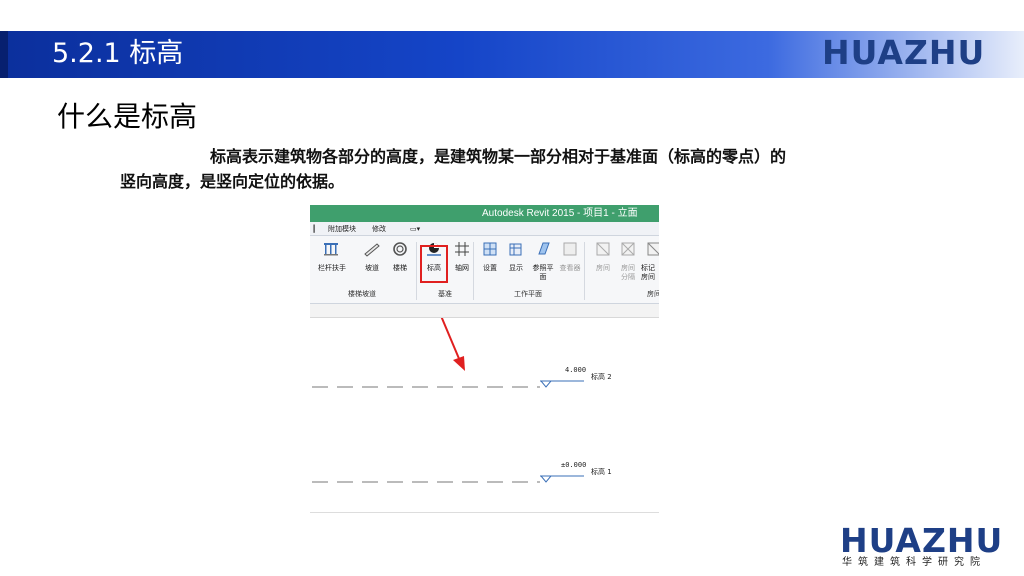 This screenshot has height=576, width=1024. I want to click on ramp-button: 坡道, so click(372, 256).